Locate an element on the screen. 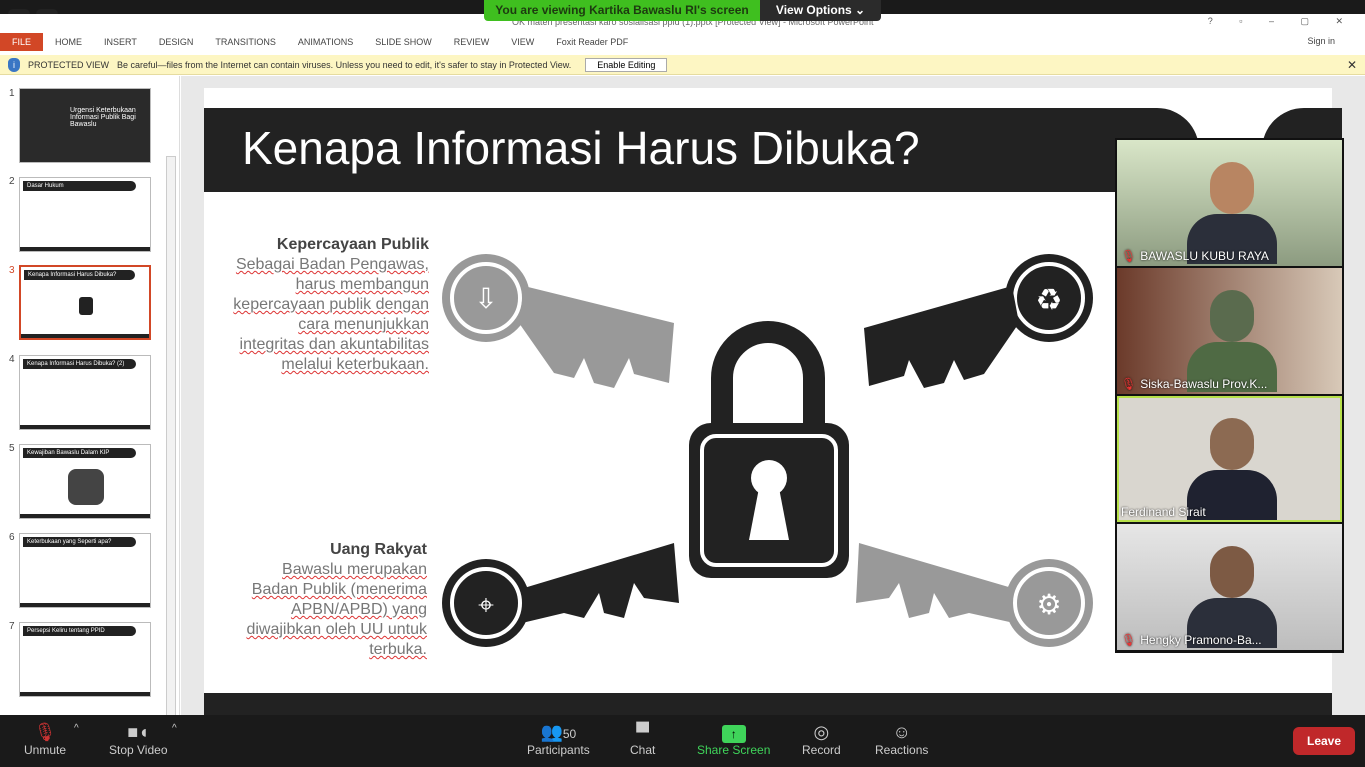 The image size is (1365, 767). tab-home: HOME is located at coordinates (68, 42).